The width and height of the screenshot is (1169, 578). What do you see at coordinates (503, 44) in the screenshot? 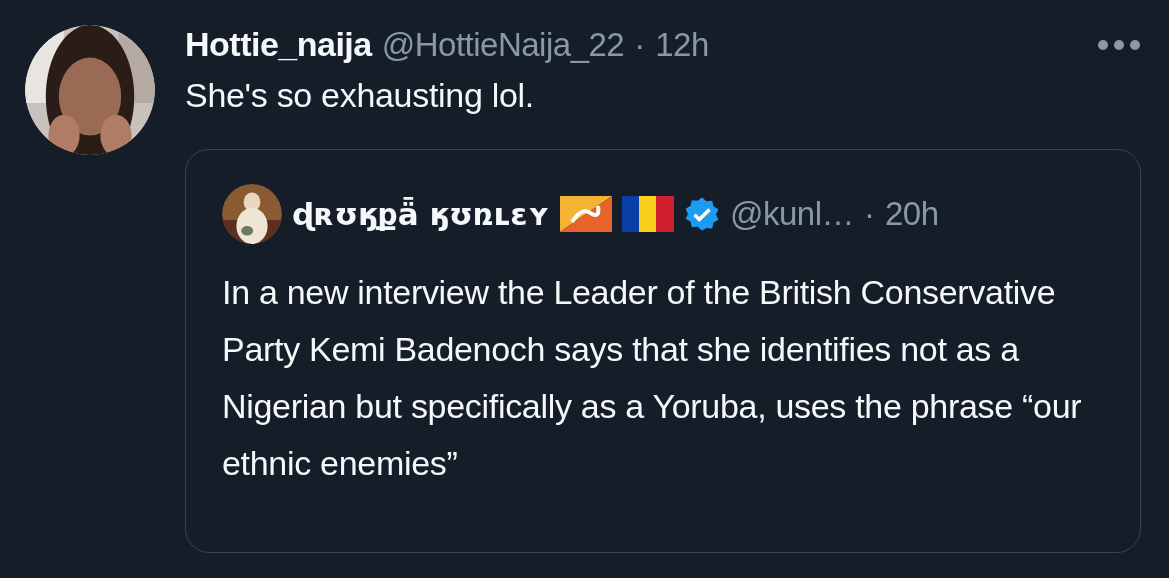
I see `user-handle: @HottieNaija_22` at bounding box center [503, 44].